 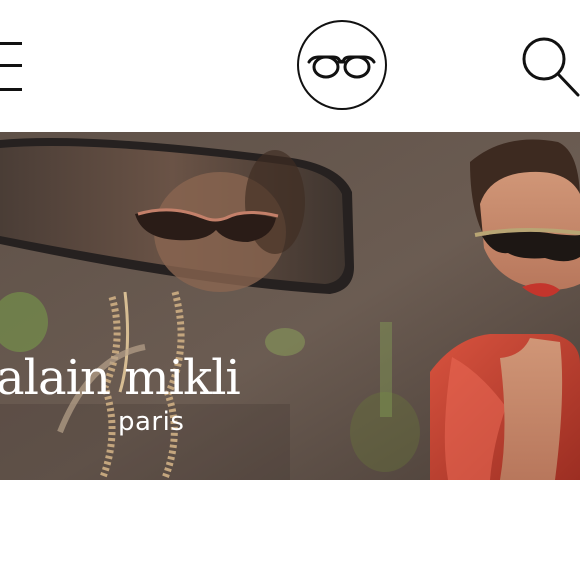 I want to click on search-button, so click(x=550, y=66).